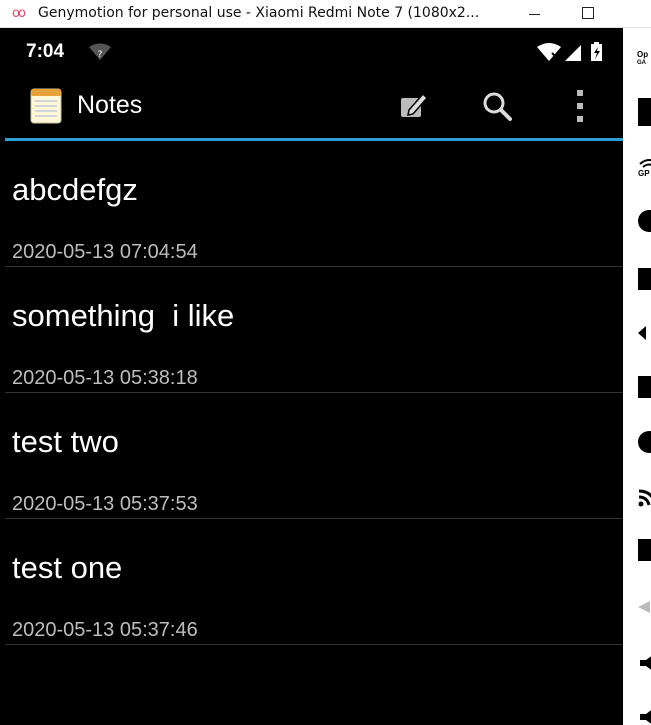 The height and width of the screenshot is (725, 651). Describe the element at coordinates (644, 333) in the screenshot. I see `rotate-tool-icon` at that location.